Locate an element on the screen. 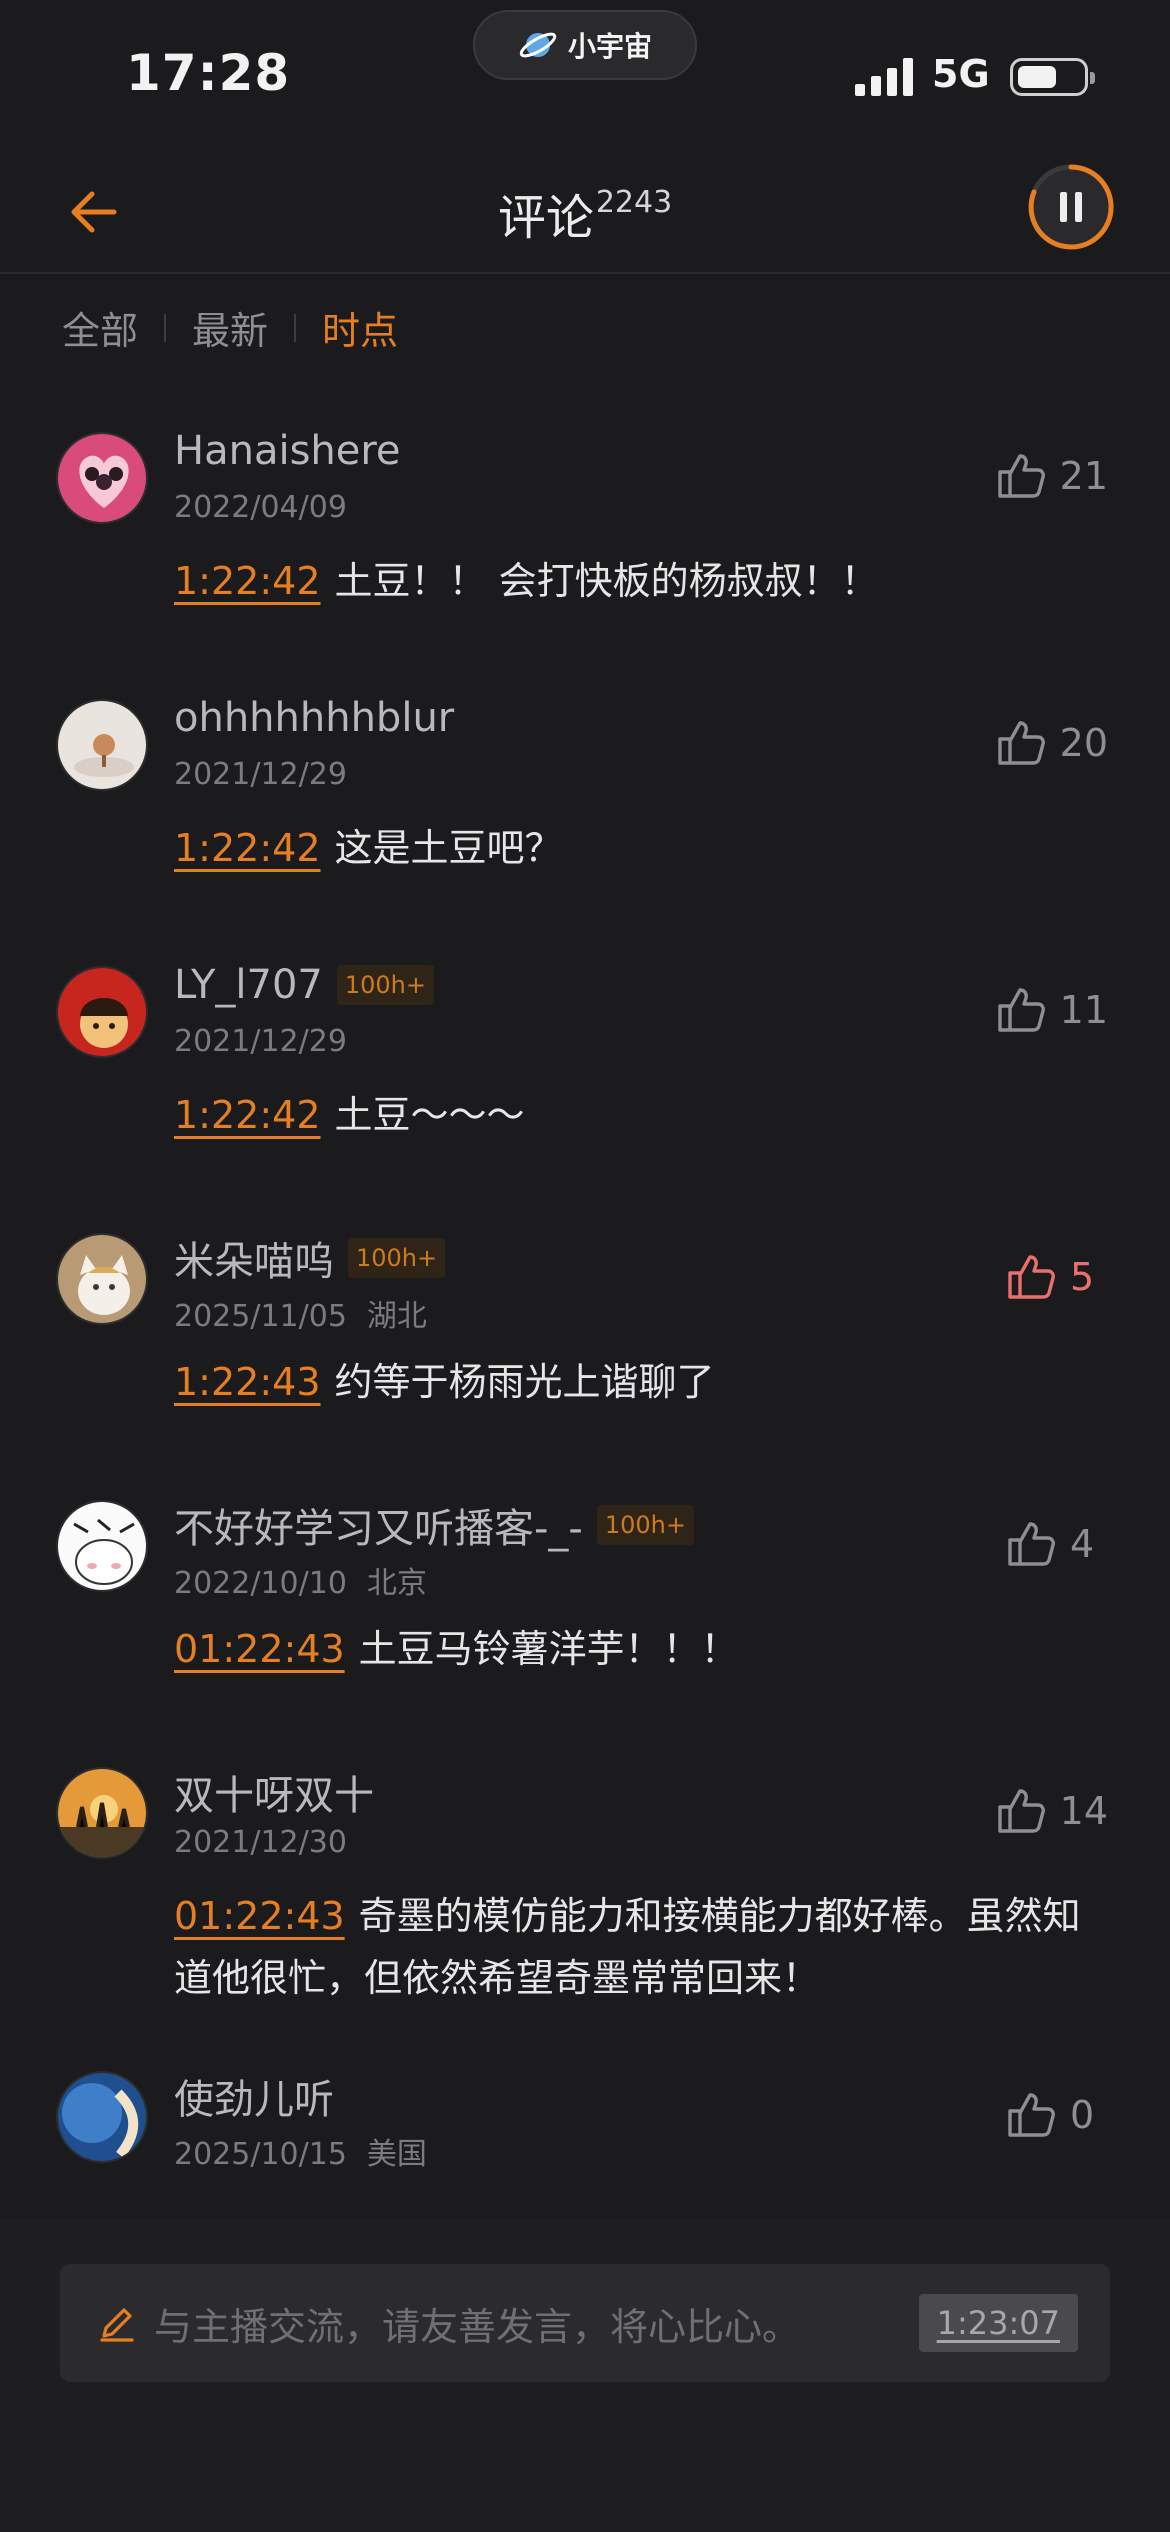  username-text: 双十呀双十 is located at coordinates (274, 1796).